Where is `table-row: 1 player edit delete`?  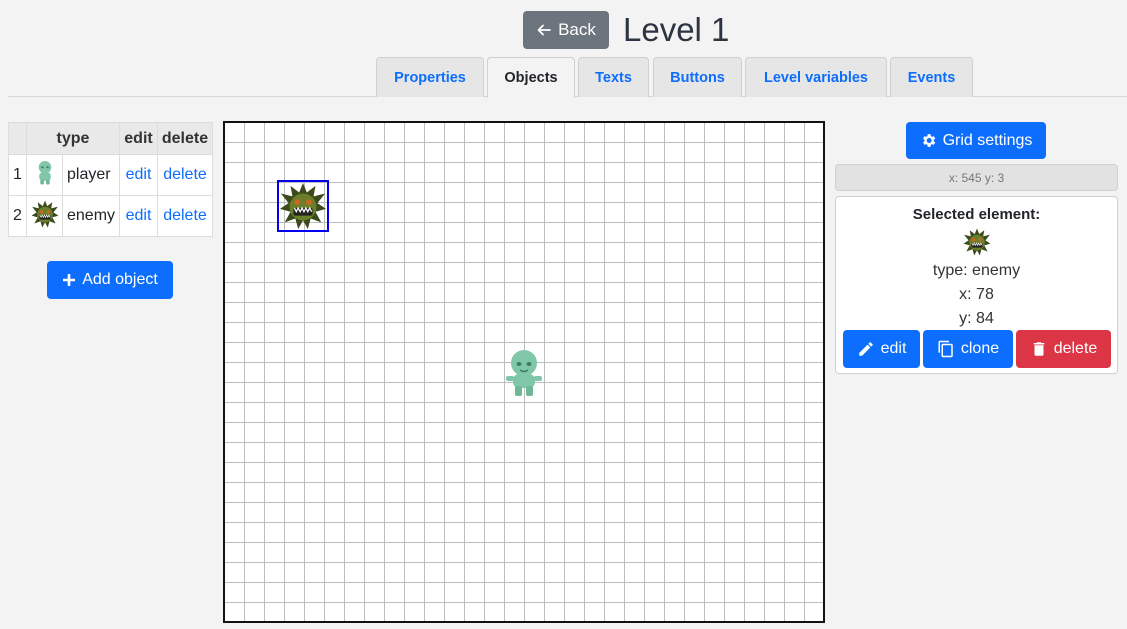
table-row: 1 player edit delete is located at coordinates (110, 175).